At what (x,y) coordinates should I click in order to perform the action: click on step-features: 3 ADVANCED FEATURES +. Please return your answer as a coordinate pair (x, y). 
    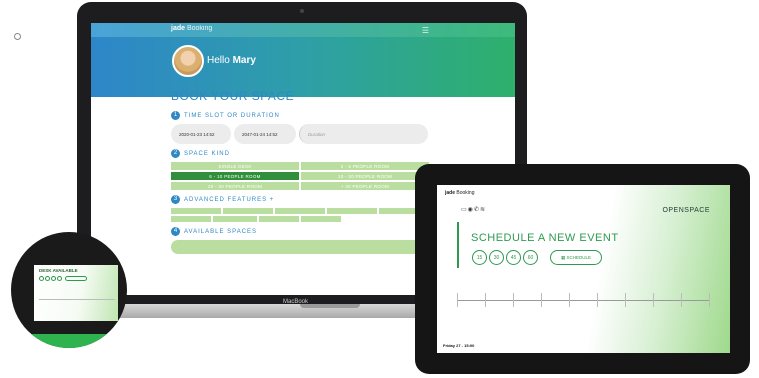
    Looking at the image, I should click on (305, 199).